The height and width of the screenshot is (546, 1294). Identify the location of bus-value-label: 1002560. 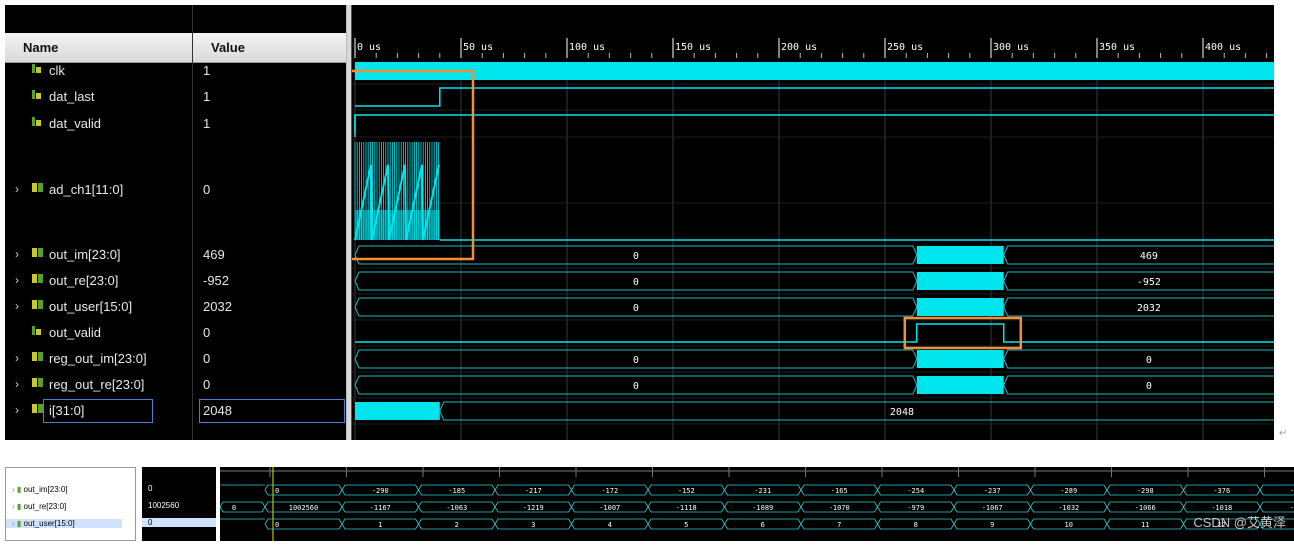
(304, 508).